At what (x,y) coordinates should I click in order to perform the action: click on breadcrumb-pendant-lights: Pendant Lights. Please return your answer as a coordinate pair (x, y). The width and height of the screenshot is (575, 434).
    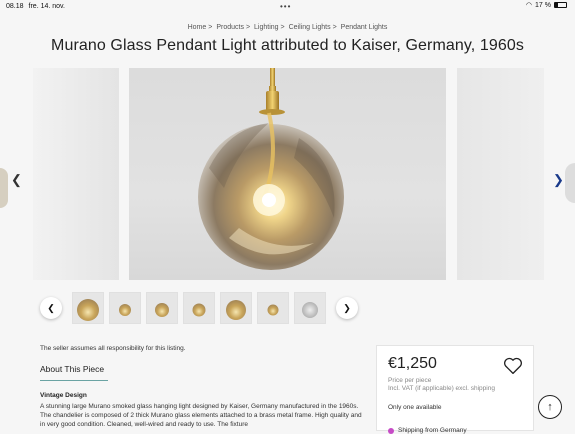
    Looking at the image, I should click on (364, 27).